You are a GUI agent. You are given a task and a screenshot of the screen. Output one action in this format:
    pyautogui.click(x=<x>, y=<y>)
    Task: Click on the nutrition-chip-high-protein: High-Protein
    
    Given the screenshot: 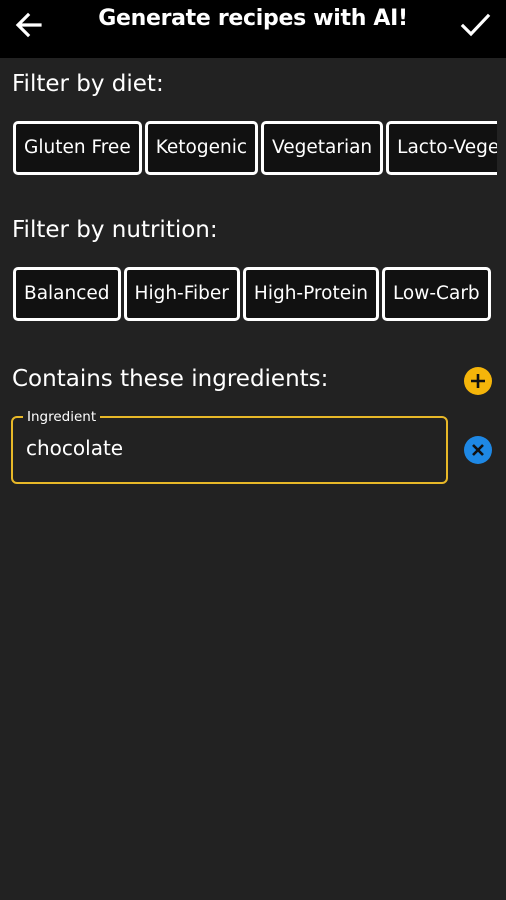 What is the action you would take?
    pyautogui.click(x=310, y=294)
    